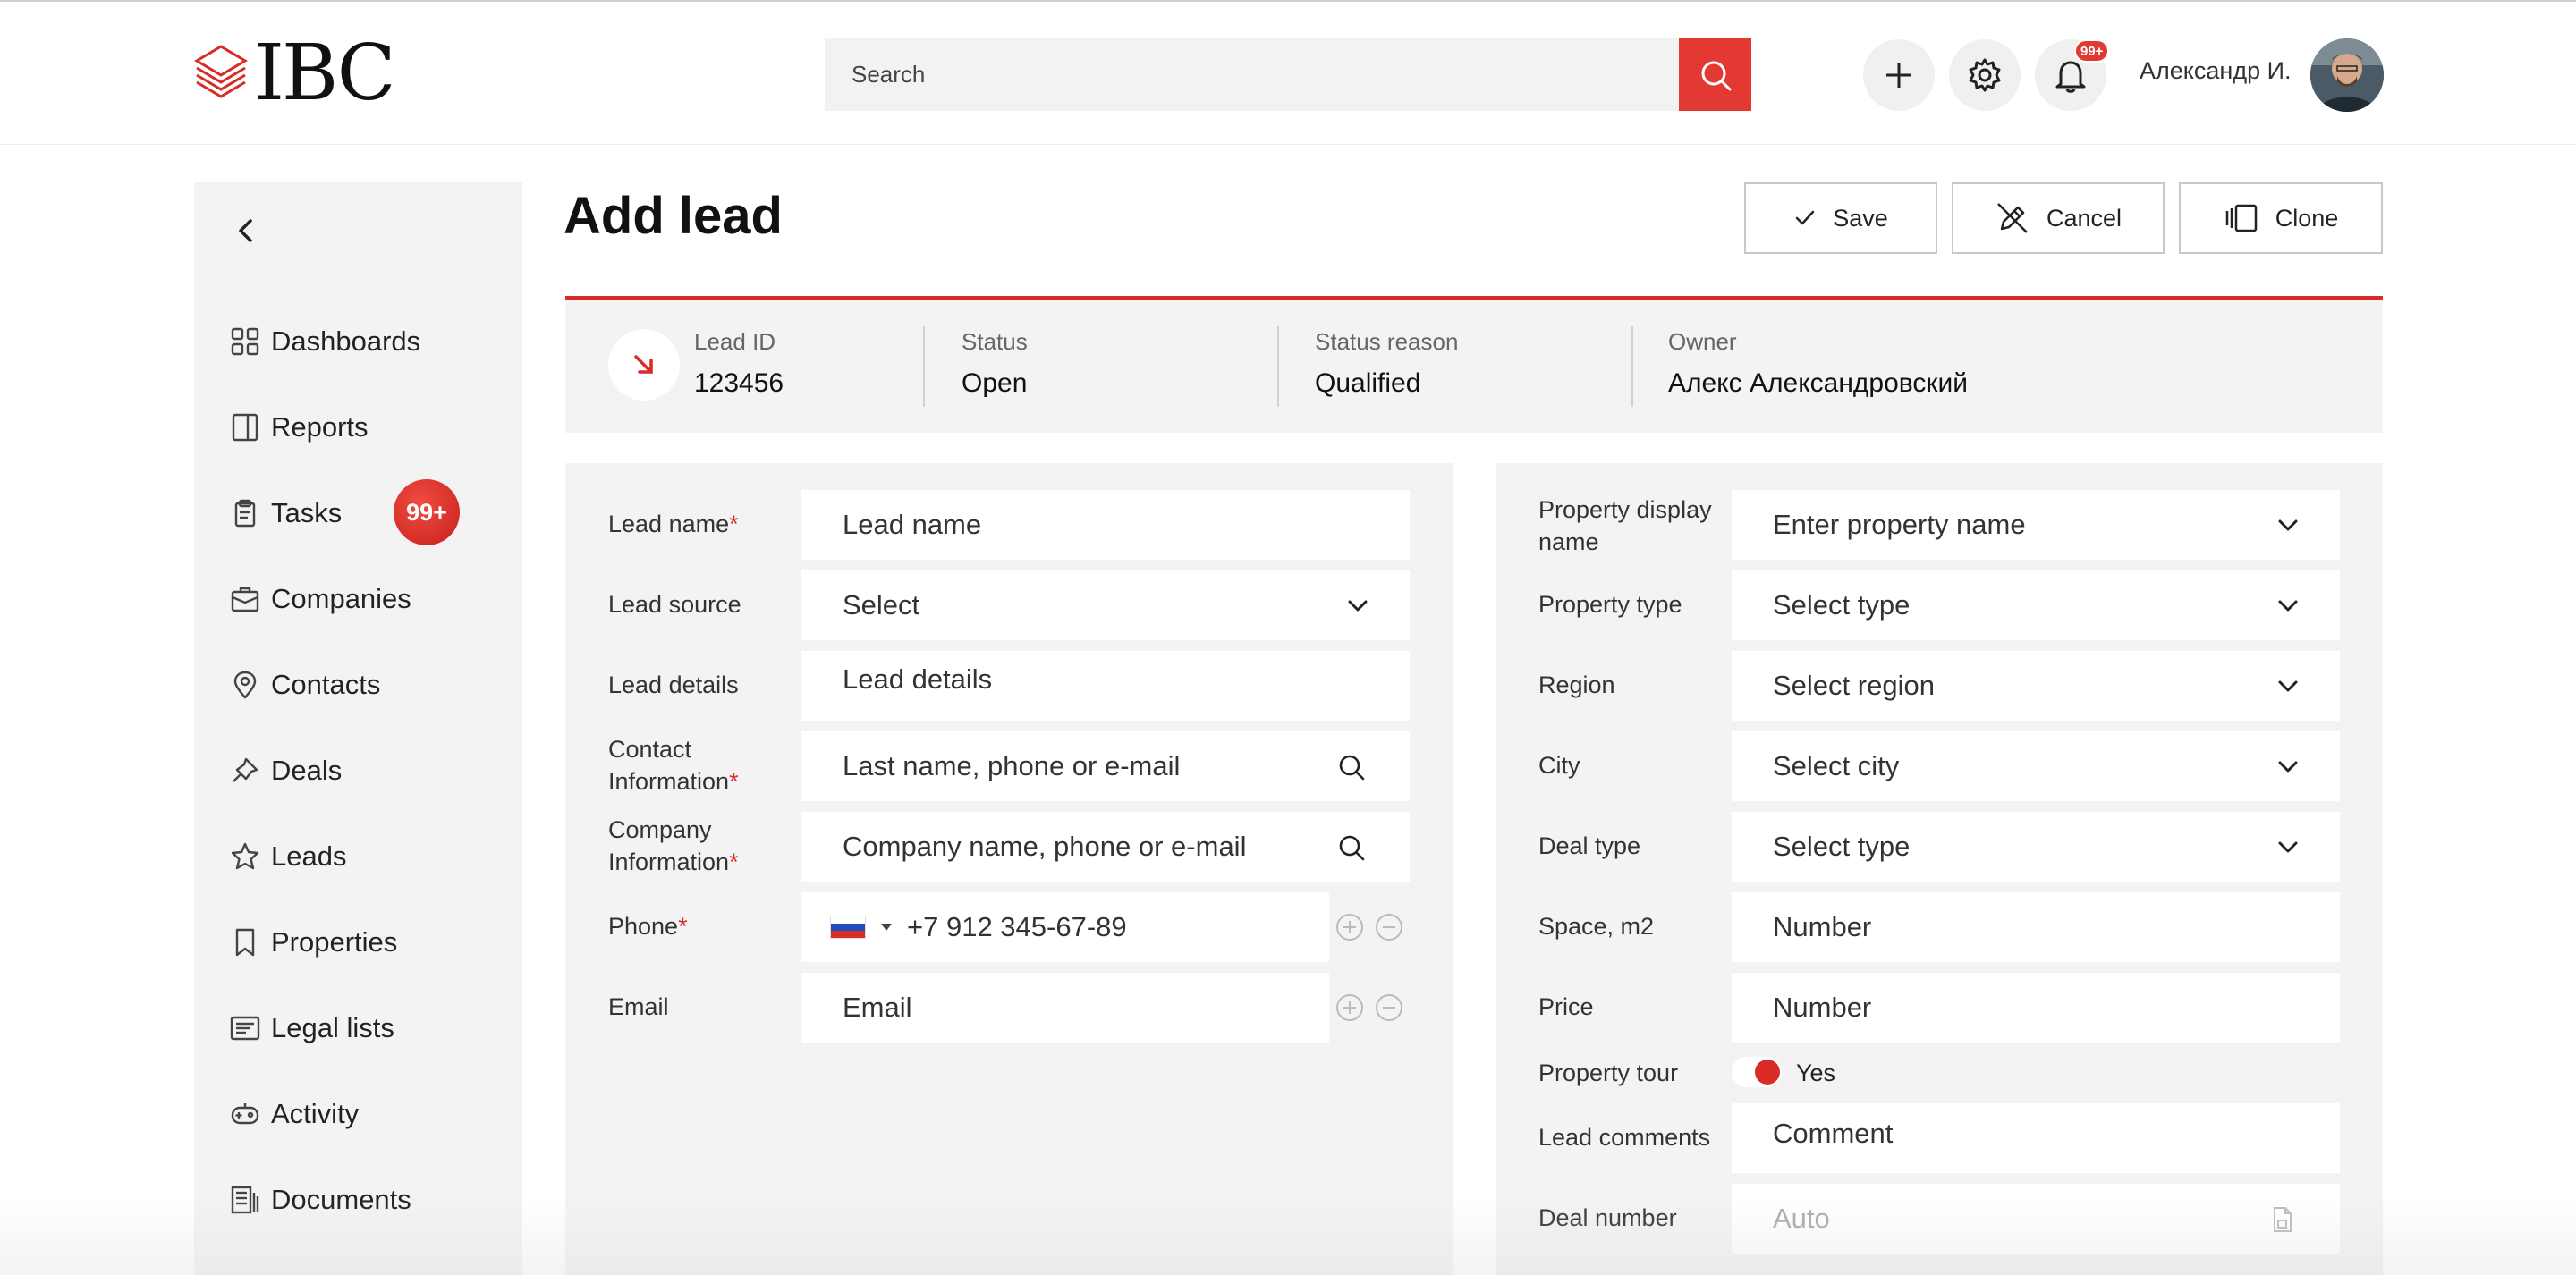  What do you see at coordinates (1610, 604) in the screenshot?
I see `property-type-label: Property type` at bounding box center [1610, 604].